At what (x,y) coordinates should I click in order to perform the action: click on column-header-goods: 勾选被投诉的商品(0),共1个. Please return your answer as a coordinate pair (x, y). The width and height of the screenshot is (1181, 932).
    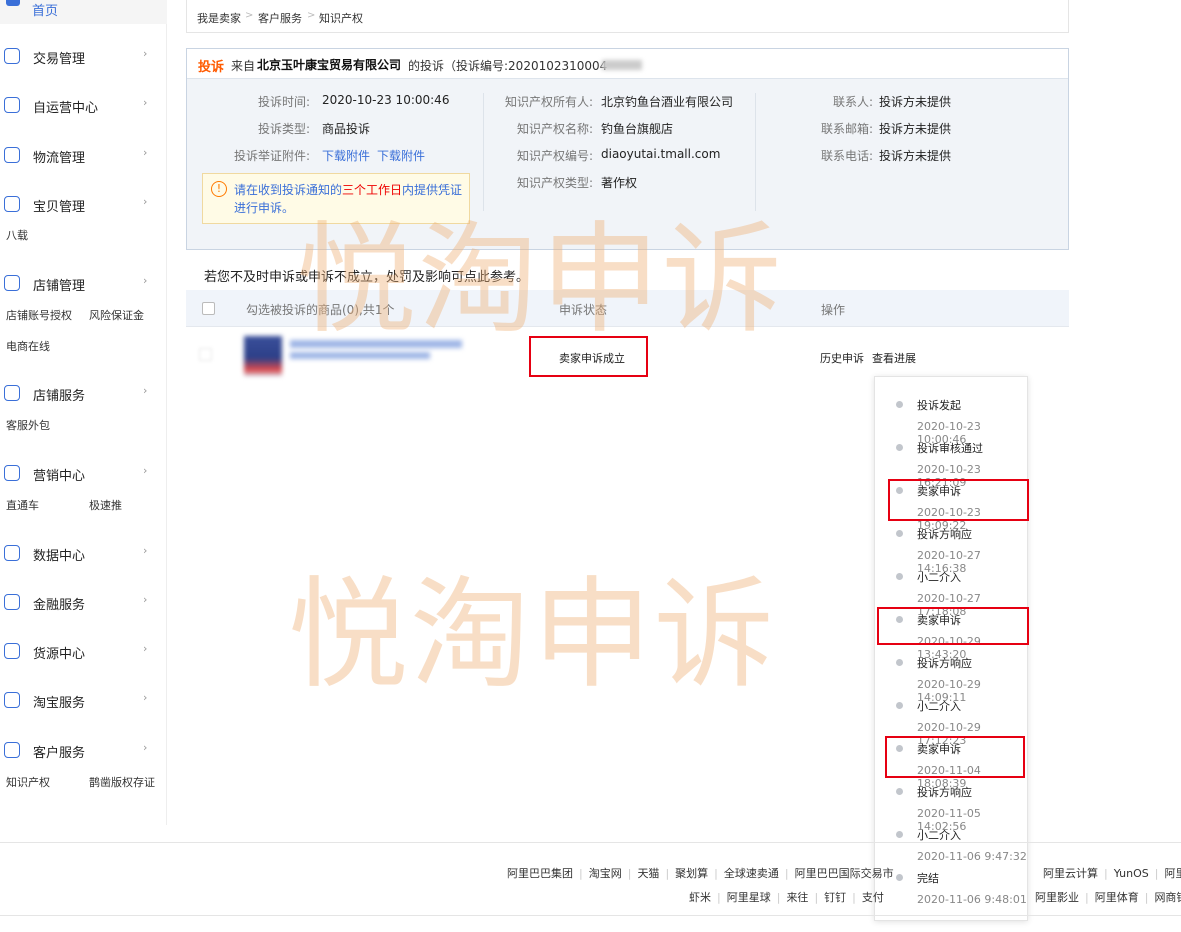
    Looking at the image, I should click on (320, 310).